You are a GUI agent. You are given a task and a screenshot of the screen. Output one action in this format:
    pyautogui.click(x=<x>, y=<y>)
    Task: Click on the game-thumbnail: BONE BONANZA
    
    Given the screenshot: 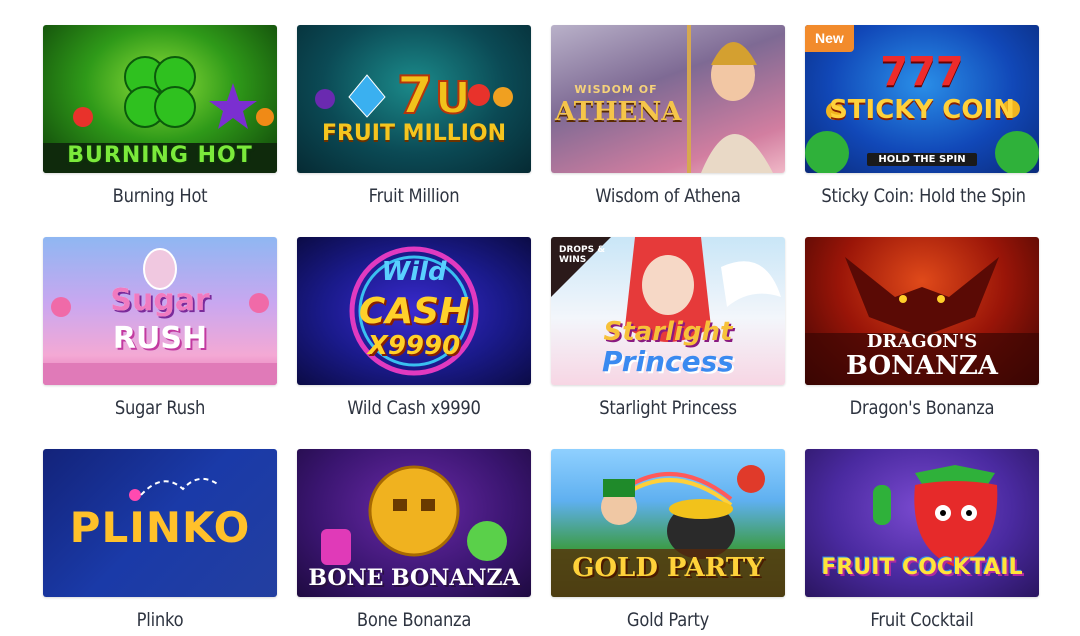 What is the action you would take?
    pyautogui.click(x=414, y=523)
    